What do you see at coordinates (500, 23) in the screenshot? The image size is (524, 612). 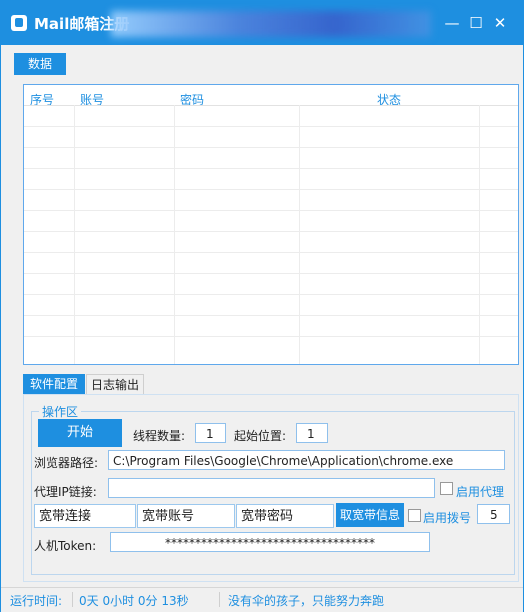 I see `close-icon: ✕` at bounding box center [500, 23].